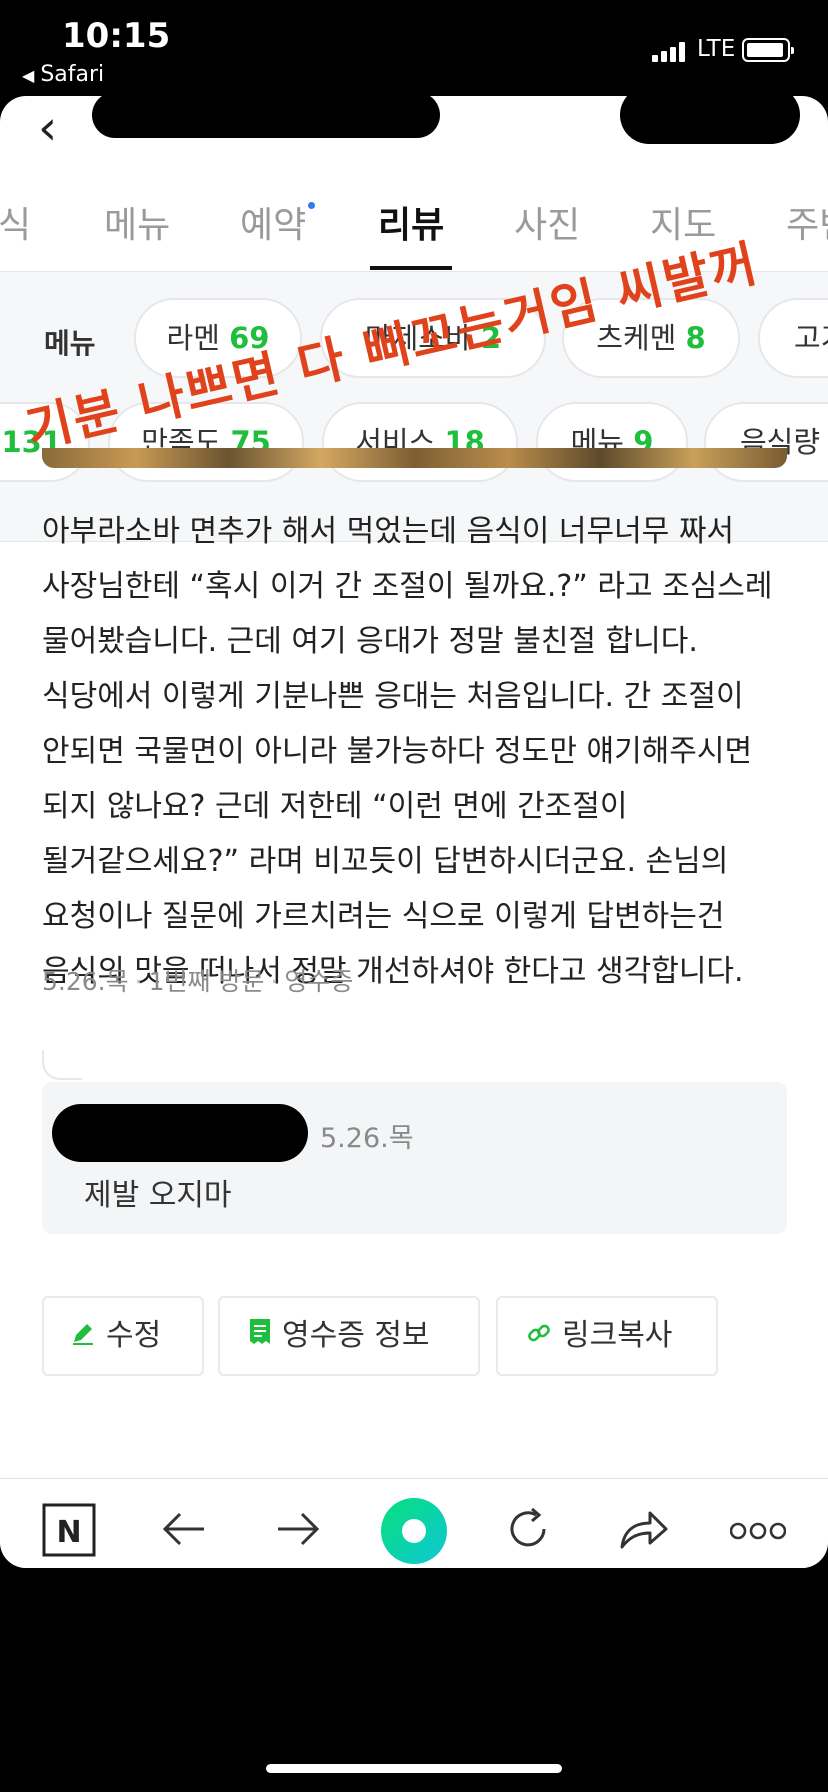  I want to click on active-tab-underline, so click(411, 268).